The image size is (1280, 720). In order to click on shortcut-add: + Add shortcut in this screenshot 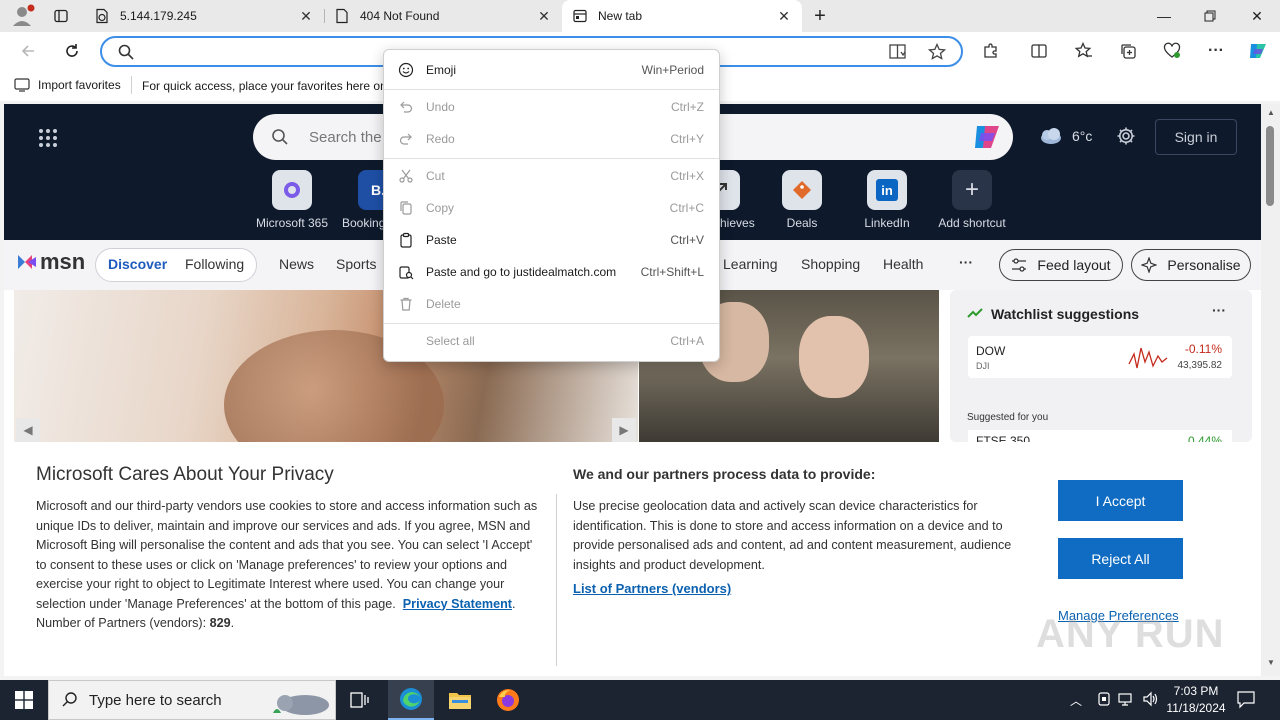, I will do `click(972, 200)`.